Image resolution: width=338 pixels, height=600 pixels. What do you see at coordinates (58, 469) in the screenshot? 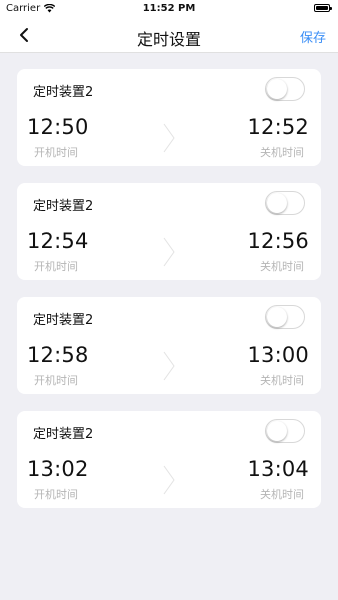
I see `start-time: 13:02` at bounding box center [58, 469].